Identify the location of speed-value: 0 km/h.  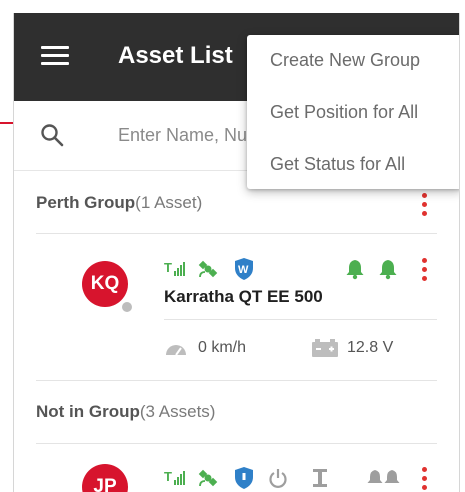
(222, 347).